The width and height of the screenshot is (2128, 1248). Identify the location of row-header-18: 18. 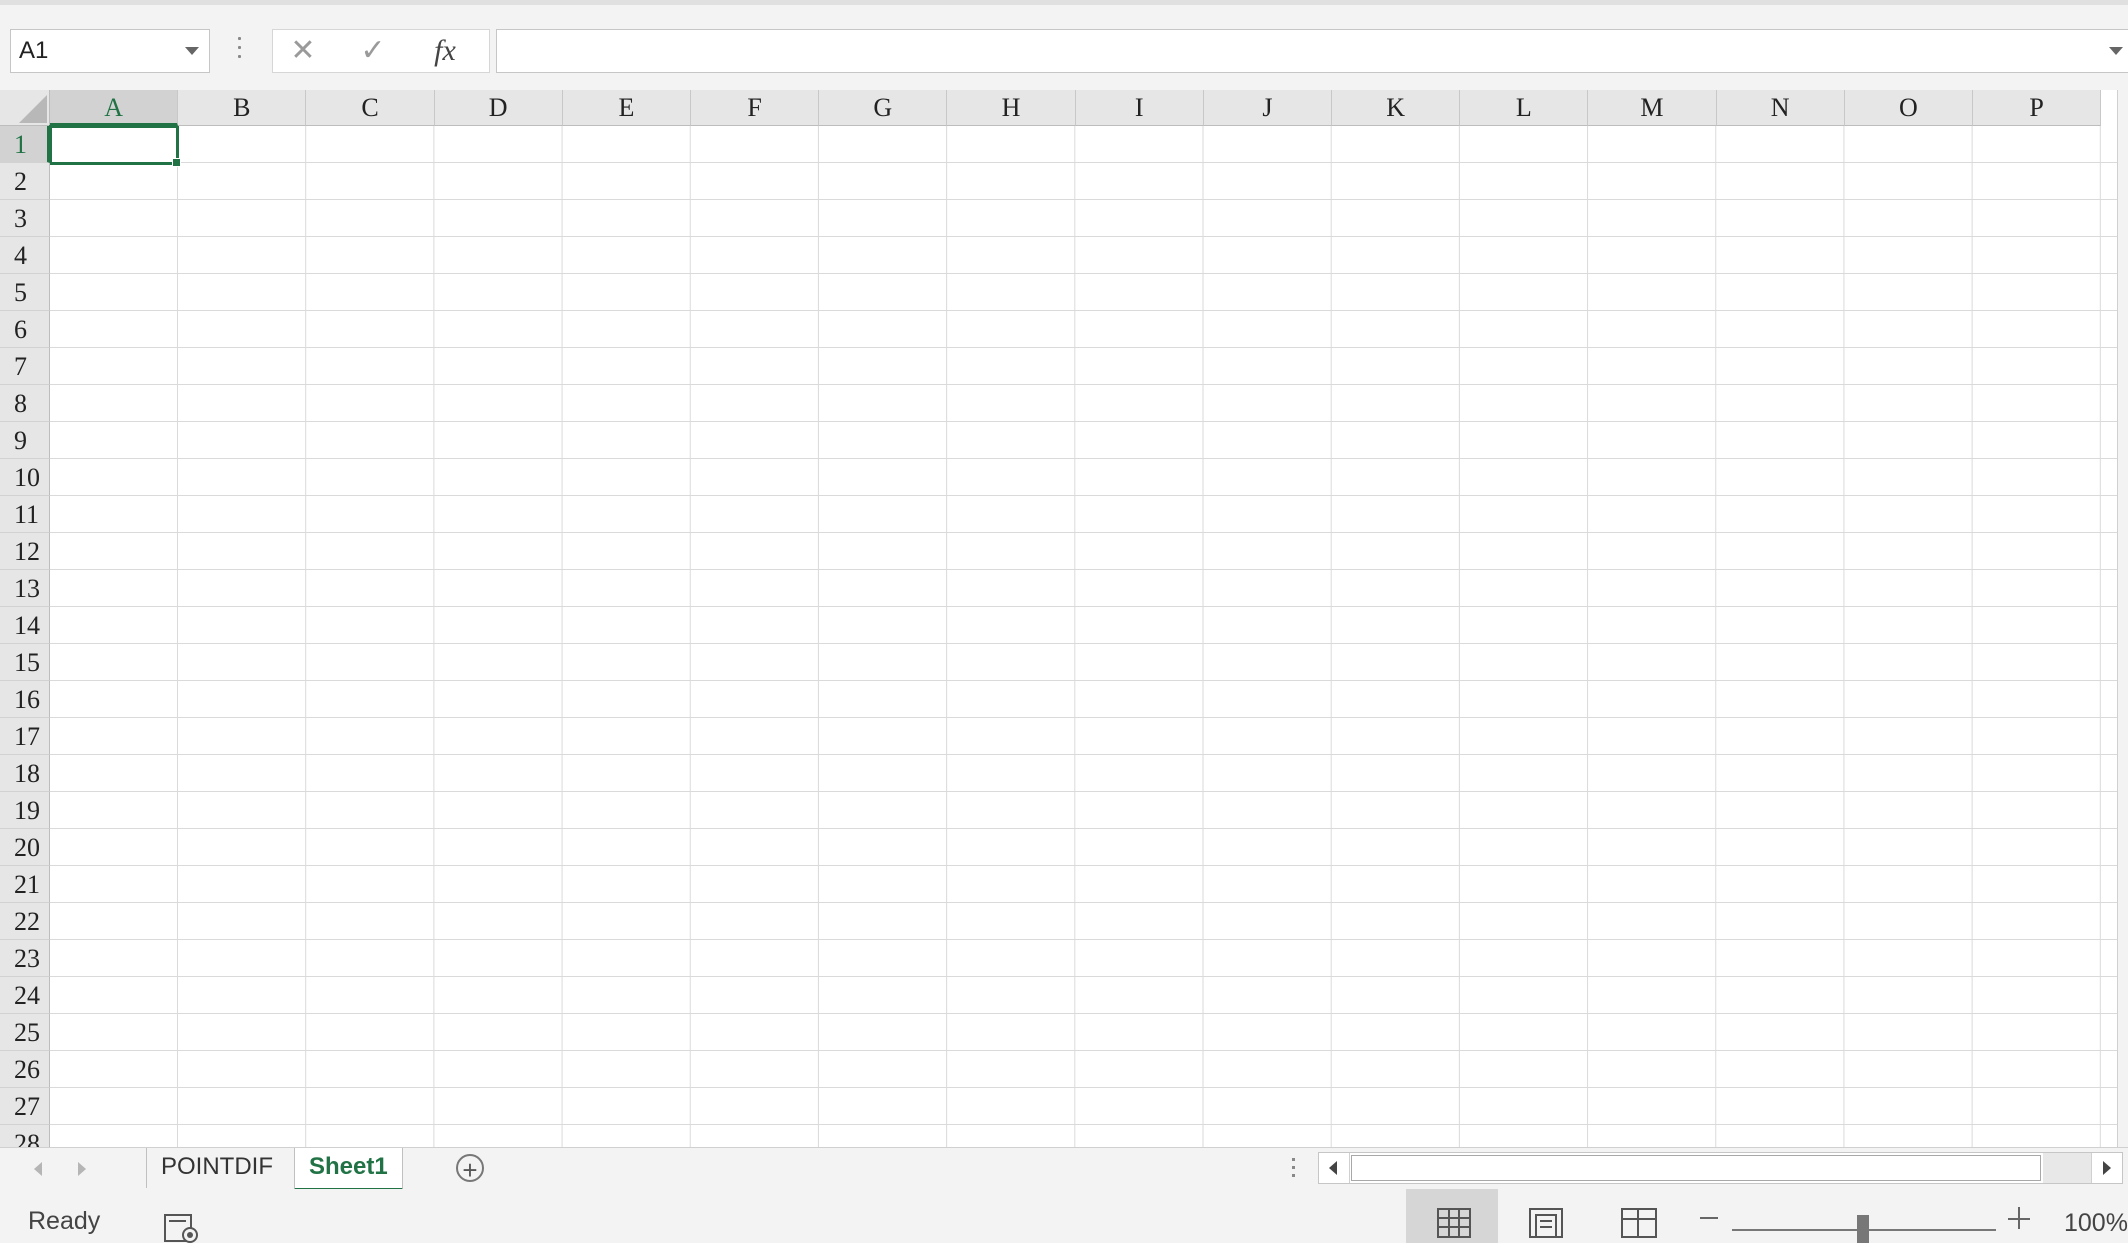
(25, 773).